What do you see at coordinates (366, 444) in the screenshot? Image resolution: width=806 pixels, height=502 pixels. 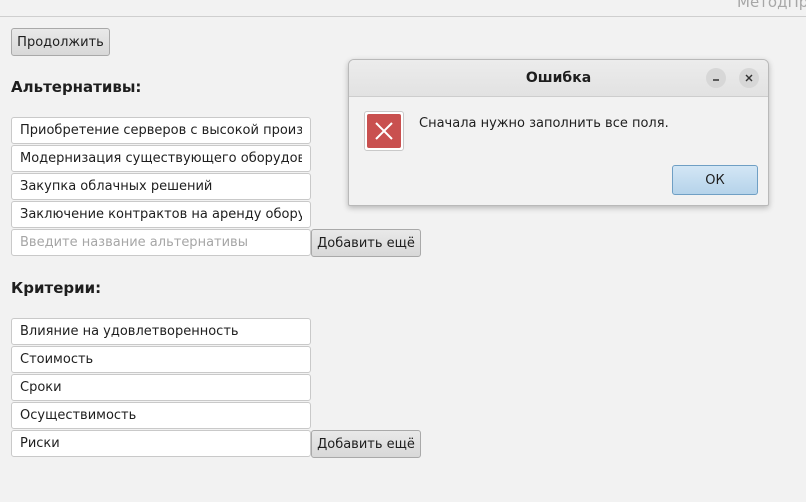 I see `add-criterion-button: Добавить ещё` at bounding box center [366, 444].